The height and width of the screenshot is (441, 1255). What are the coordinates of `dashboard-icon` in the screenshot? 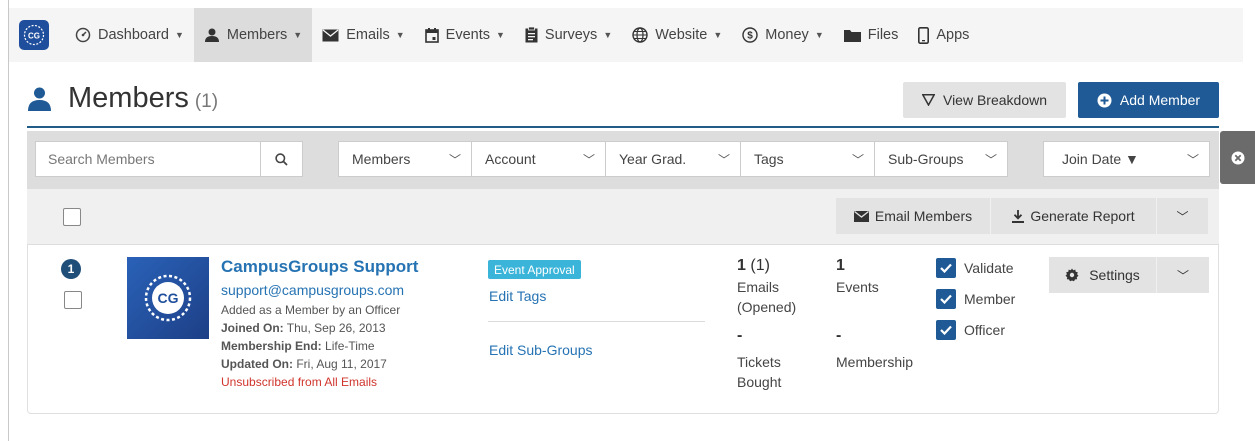 It's located at (83, 35).